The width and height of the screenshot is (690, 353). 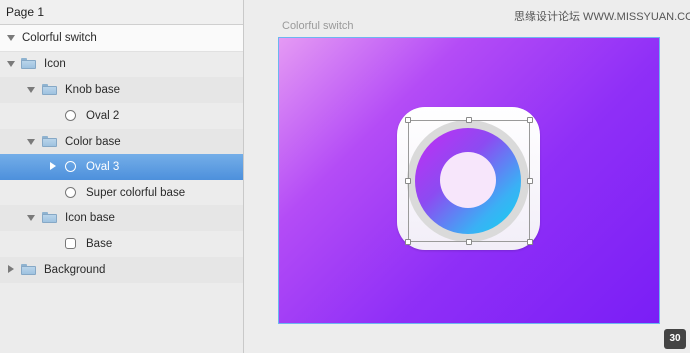 I want to click on layer-row-base: Base, so click(x=121, y=244).